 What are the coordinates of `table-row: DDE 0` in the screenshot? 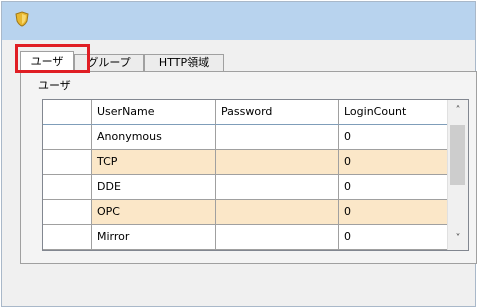 It's located at (245, 187).